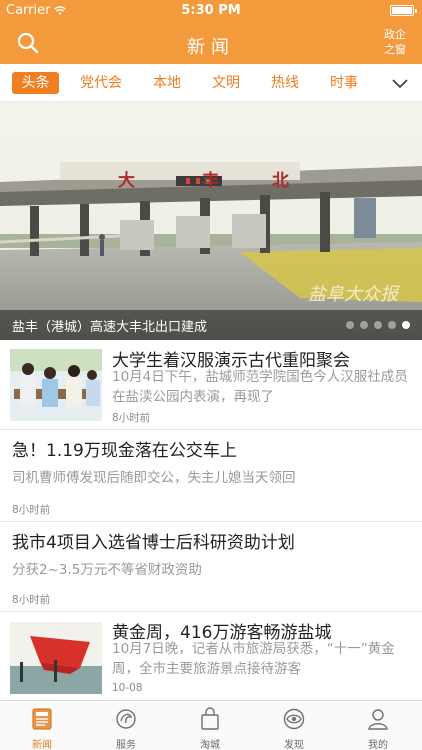 The image size is (422, 750). I want to click on tabbar-service: 服务, so click(126, 725).